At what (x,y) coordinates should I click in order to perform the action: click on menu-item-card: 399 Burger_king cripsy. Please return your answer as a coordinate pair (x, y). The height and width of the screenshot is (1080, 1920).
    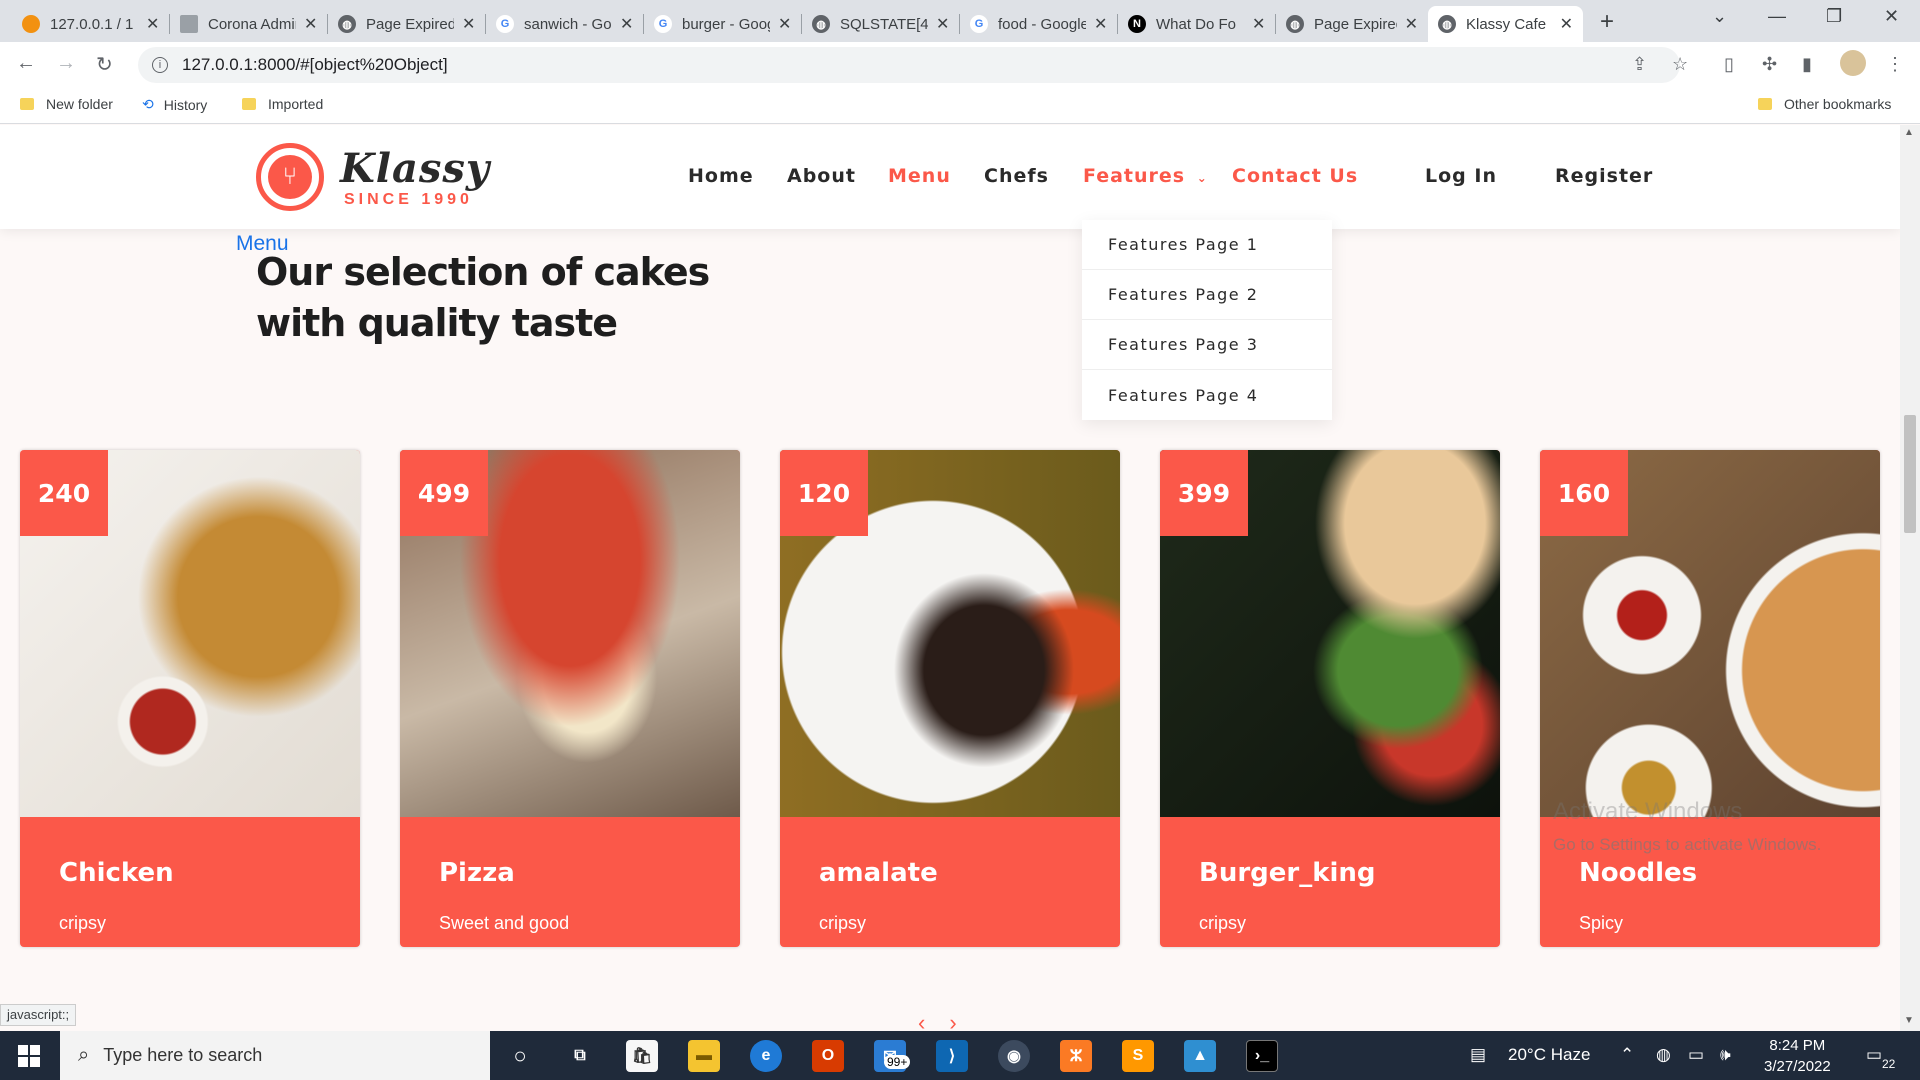
    Looking at the image, I should click on (1330, 698).